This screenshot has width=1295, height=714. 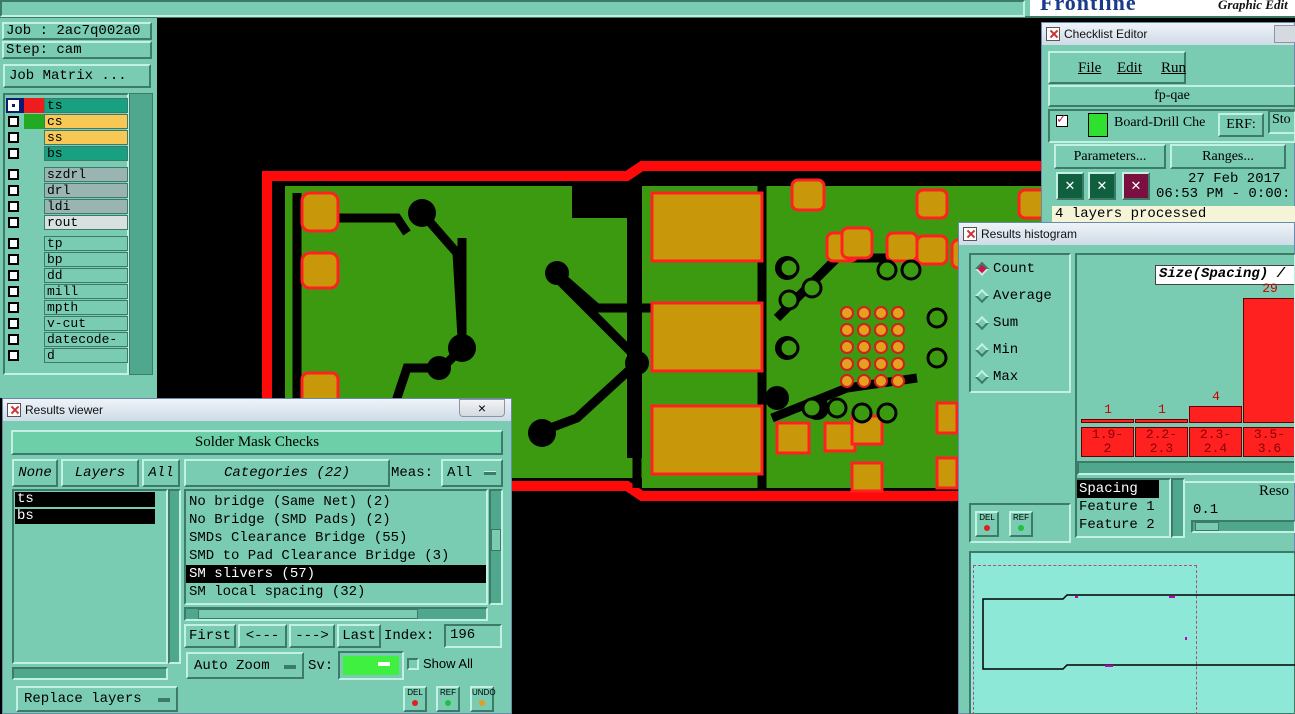 I want to click on layer-row-bs: bs, so click(x=67, y=153).